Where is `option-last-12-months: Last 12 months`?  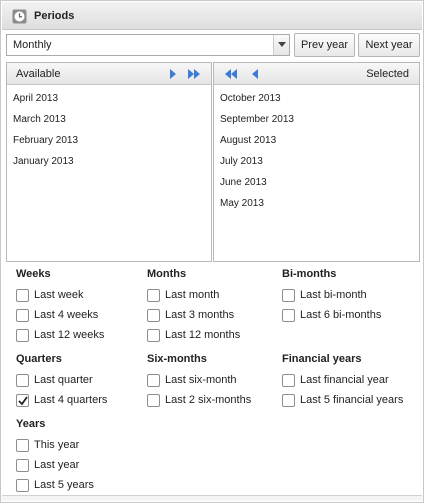 option-last-12-months: Last 12 months is located at coordinates (212, 337).